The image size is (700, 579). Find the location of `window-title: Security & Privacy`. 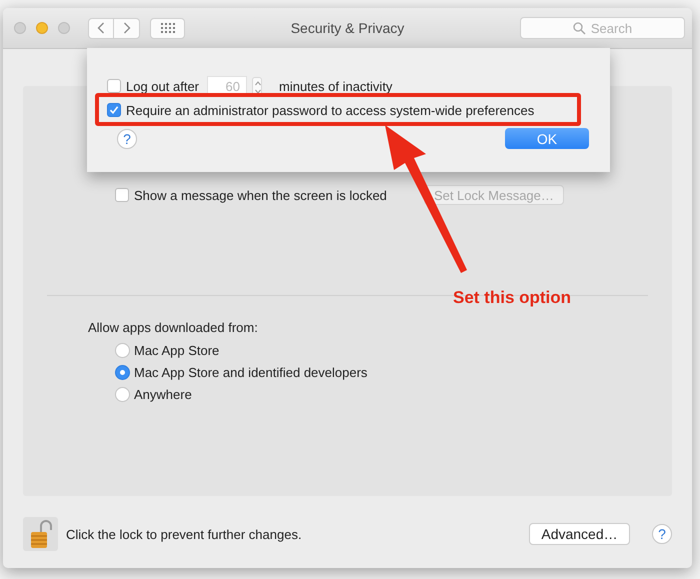

window-title: Security & Privacy is located at coordinates (347, 28).